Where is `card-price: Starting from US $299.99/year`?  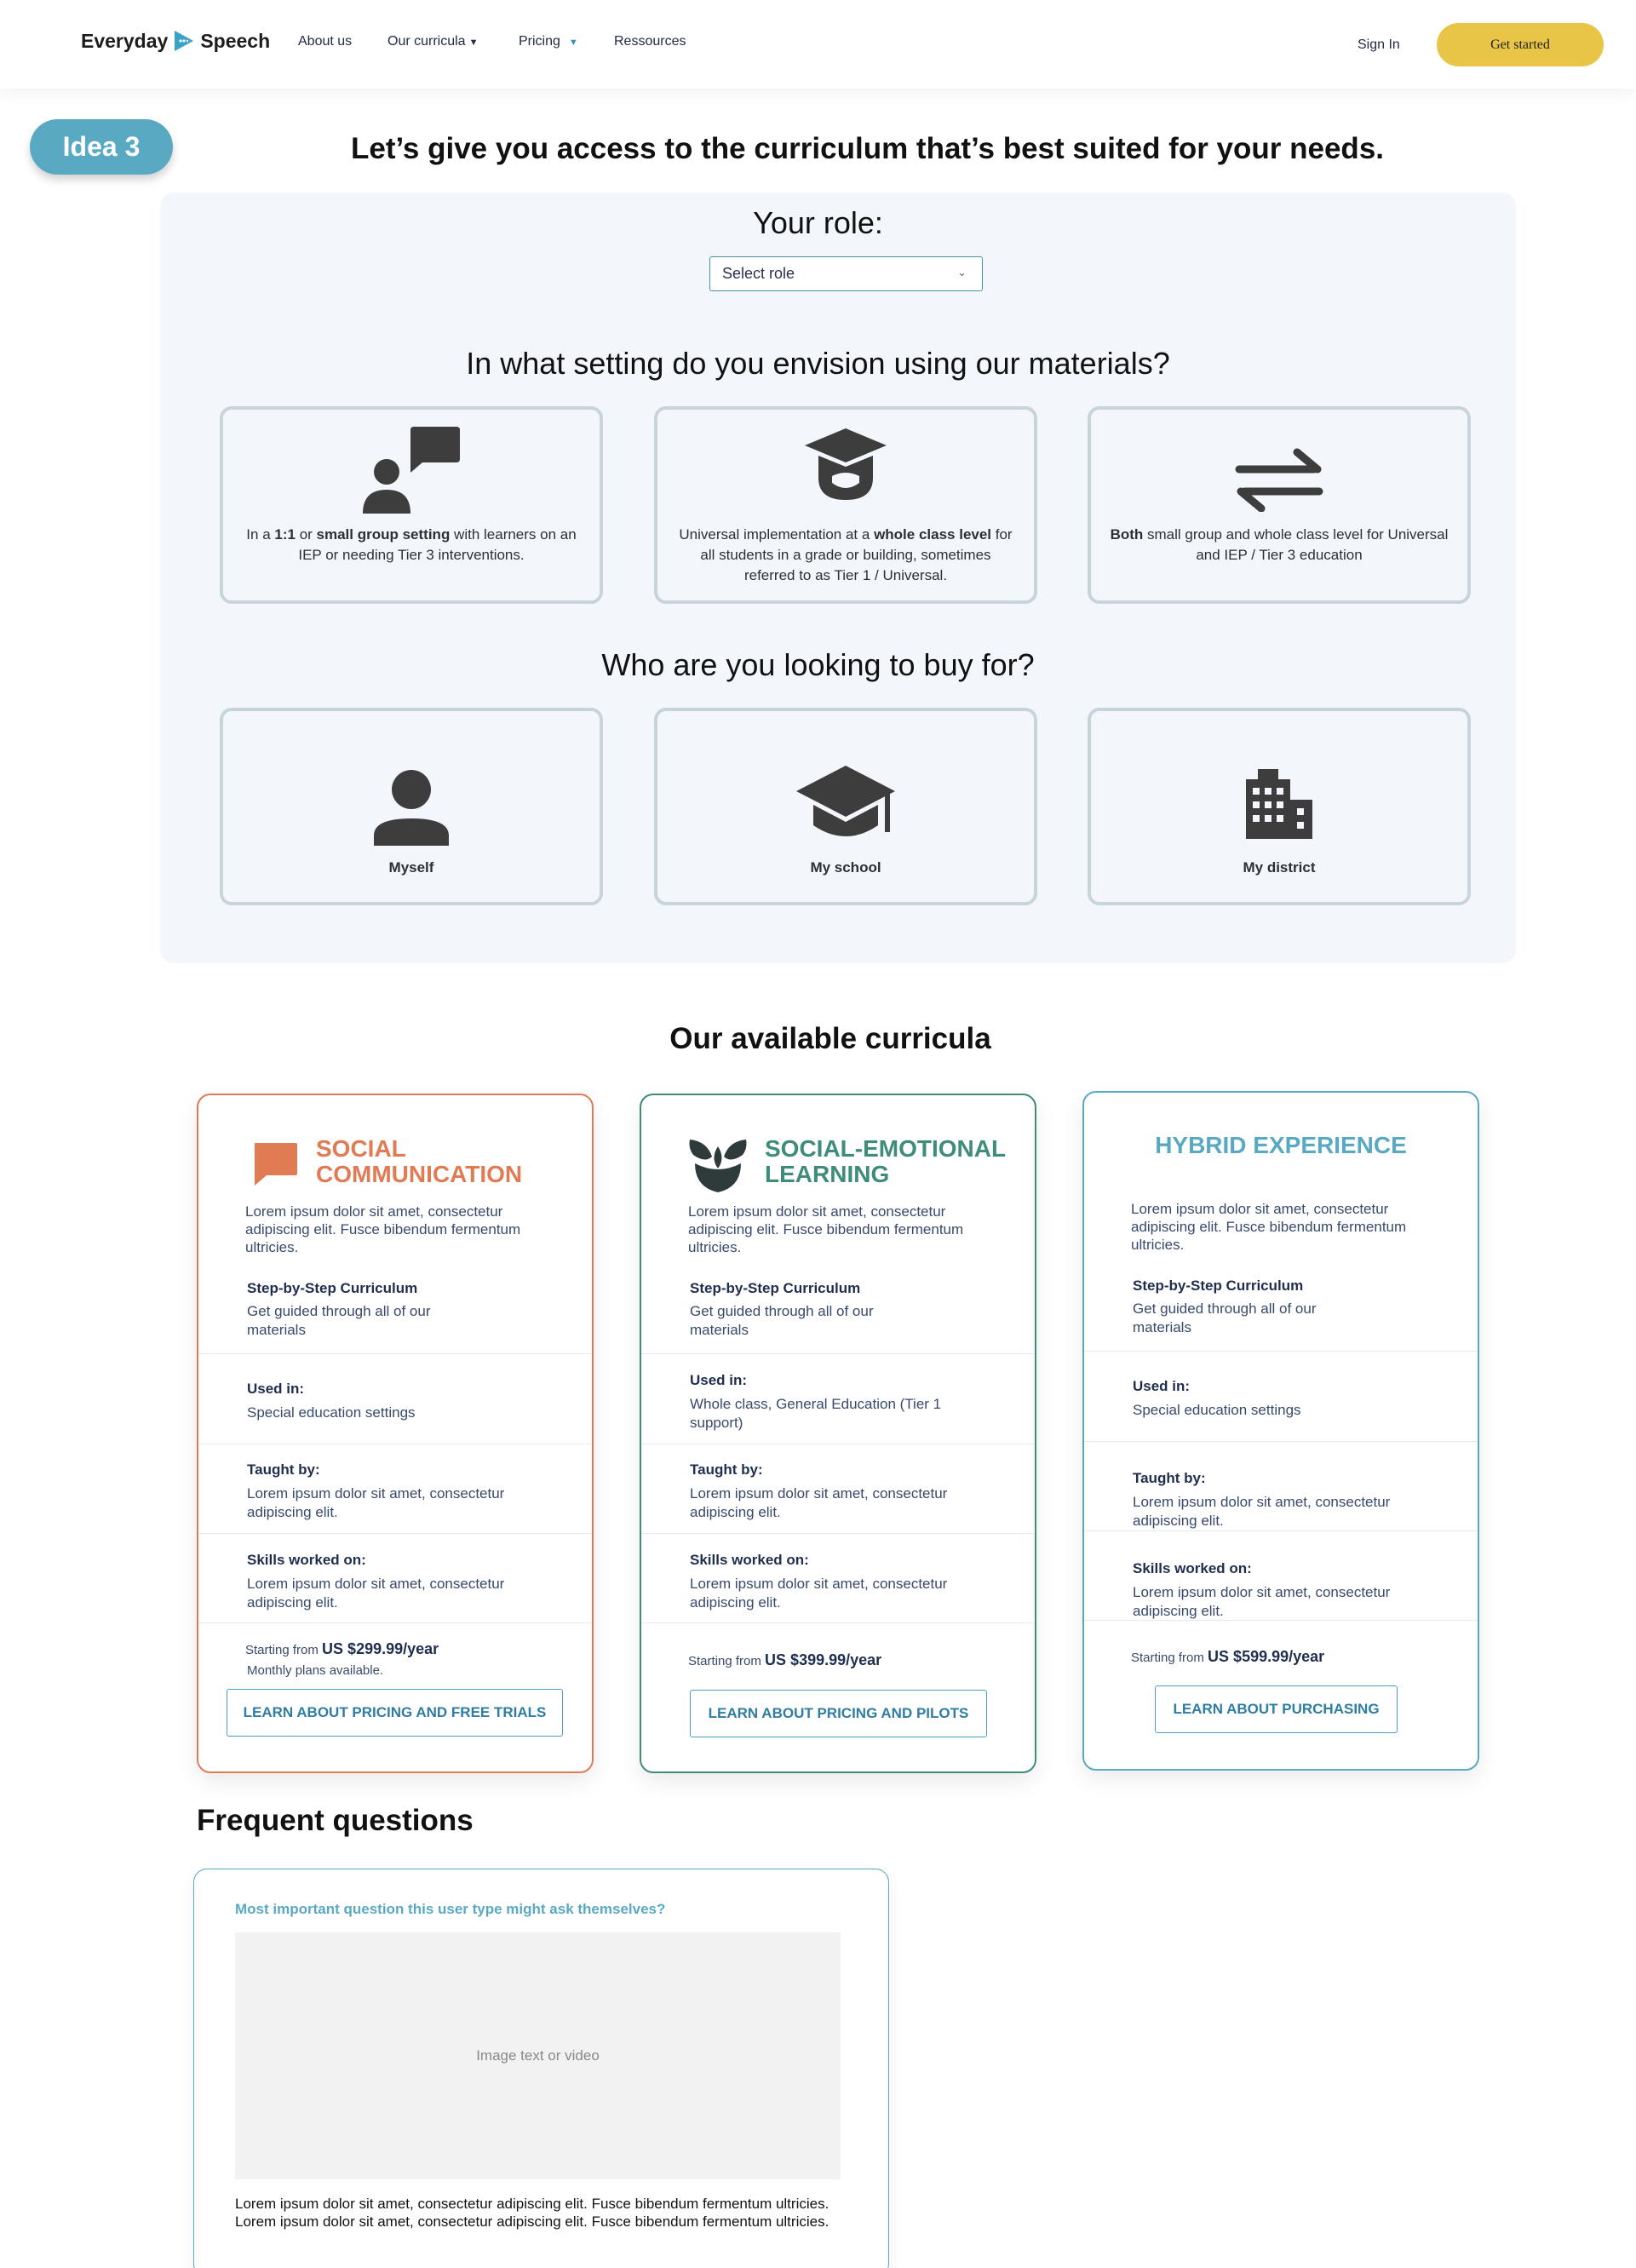
card-price: Starting from US $299.99/year is located at coordinates (342, 1648).